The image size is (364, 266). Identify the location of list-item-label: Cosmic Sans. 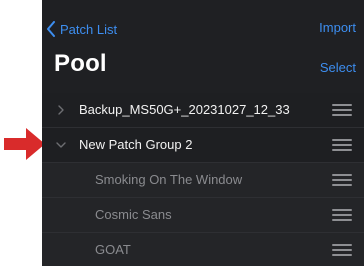
(133, 214).